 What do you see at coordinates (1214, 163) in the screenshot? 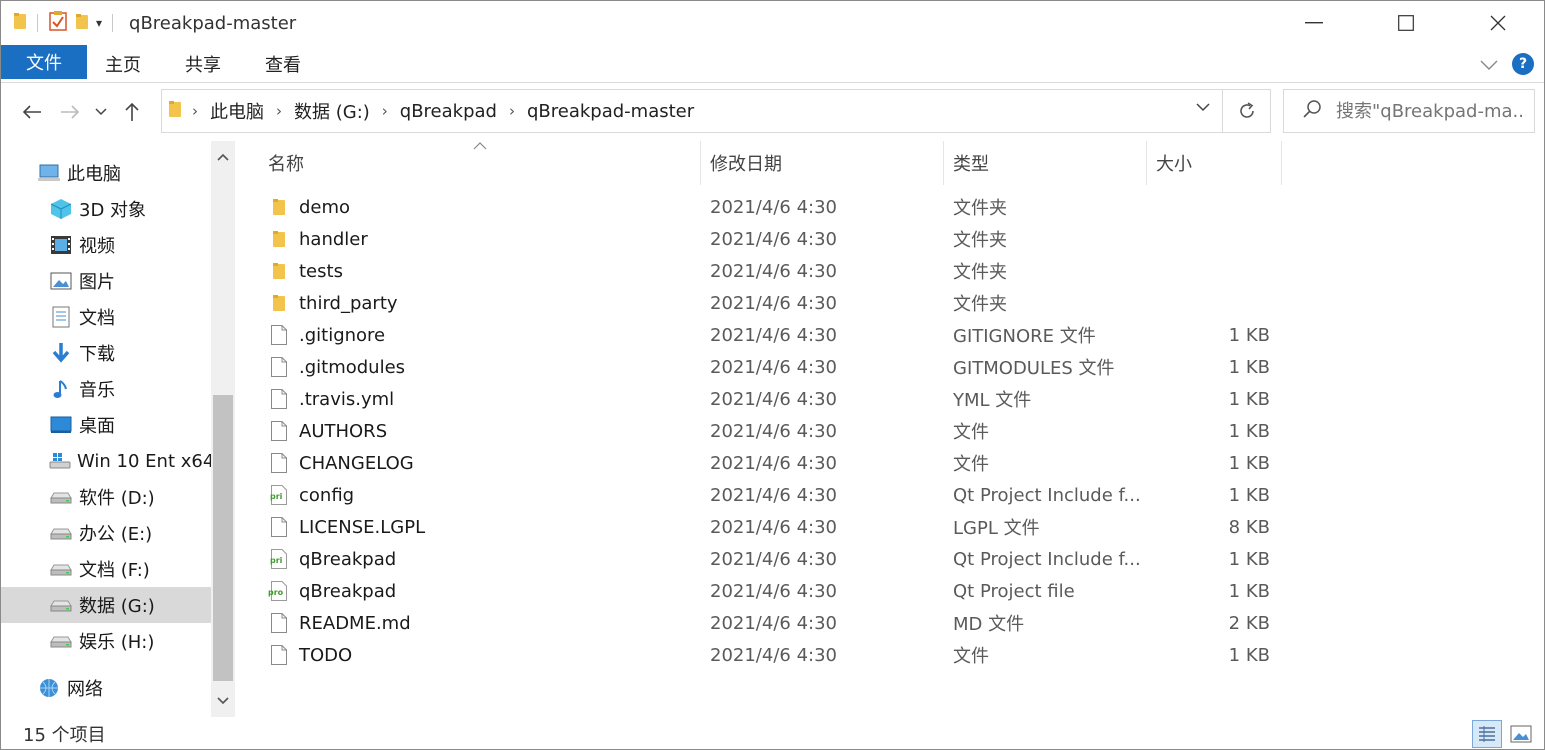
I see `column-header-size: 大小` at bounding box center [1214, 163].